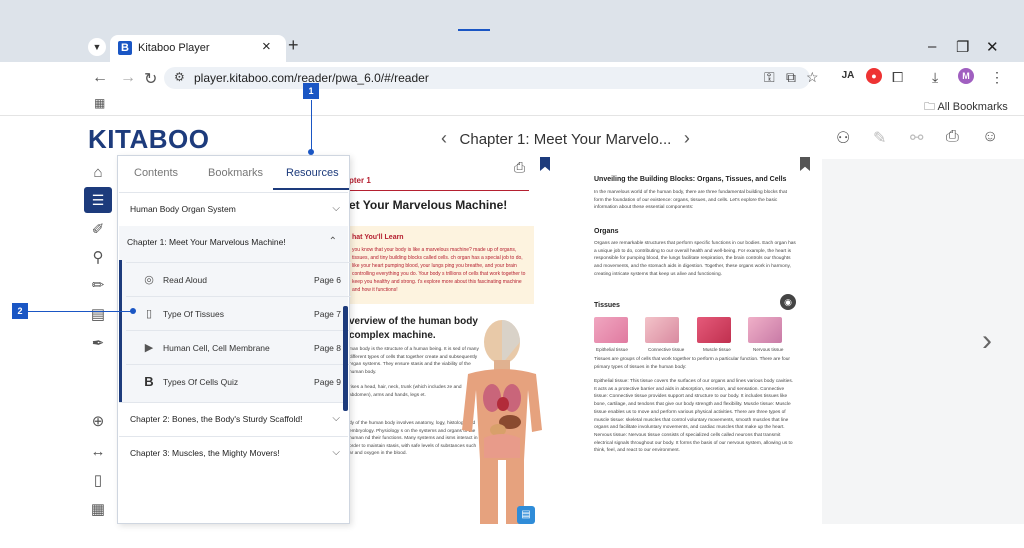  Describe the element at coordinates (526, 515) in the screenshot. I see `sticky-note-icon: ▤` at that location.